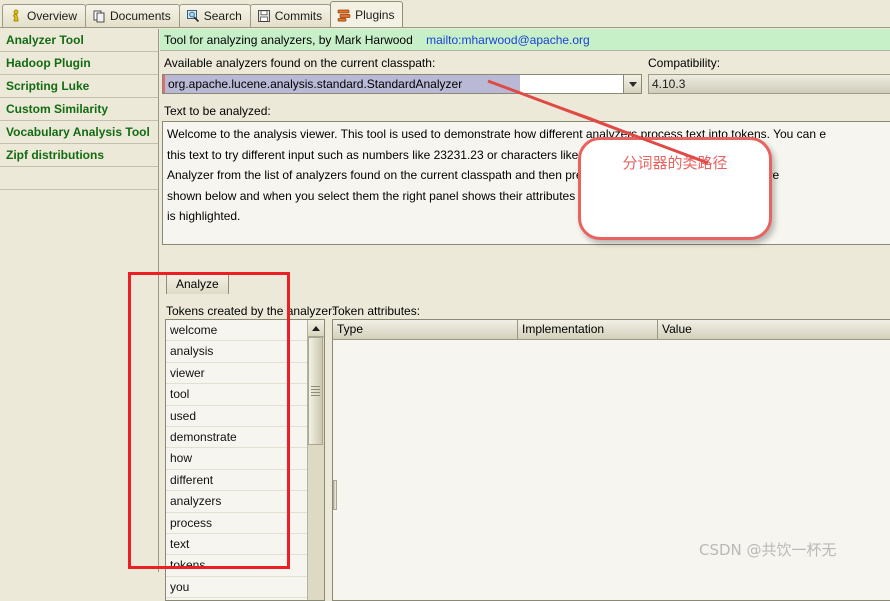  I want to click on column-header-implementation: Implementation, so click(588, 329).